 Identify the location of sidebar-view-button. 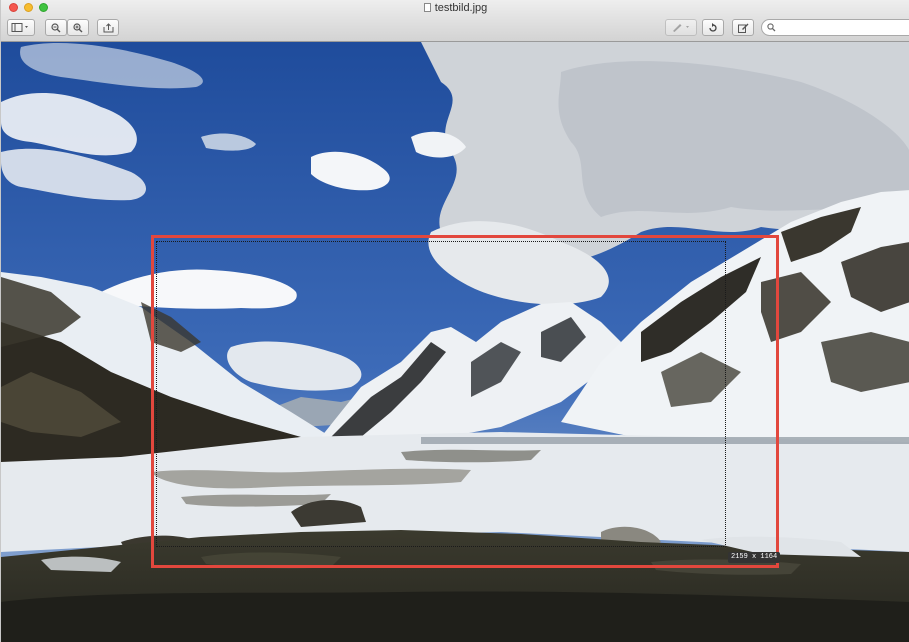
(21, 27).